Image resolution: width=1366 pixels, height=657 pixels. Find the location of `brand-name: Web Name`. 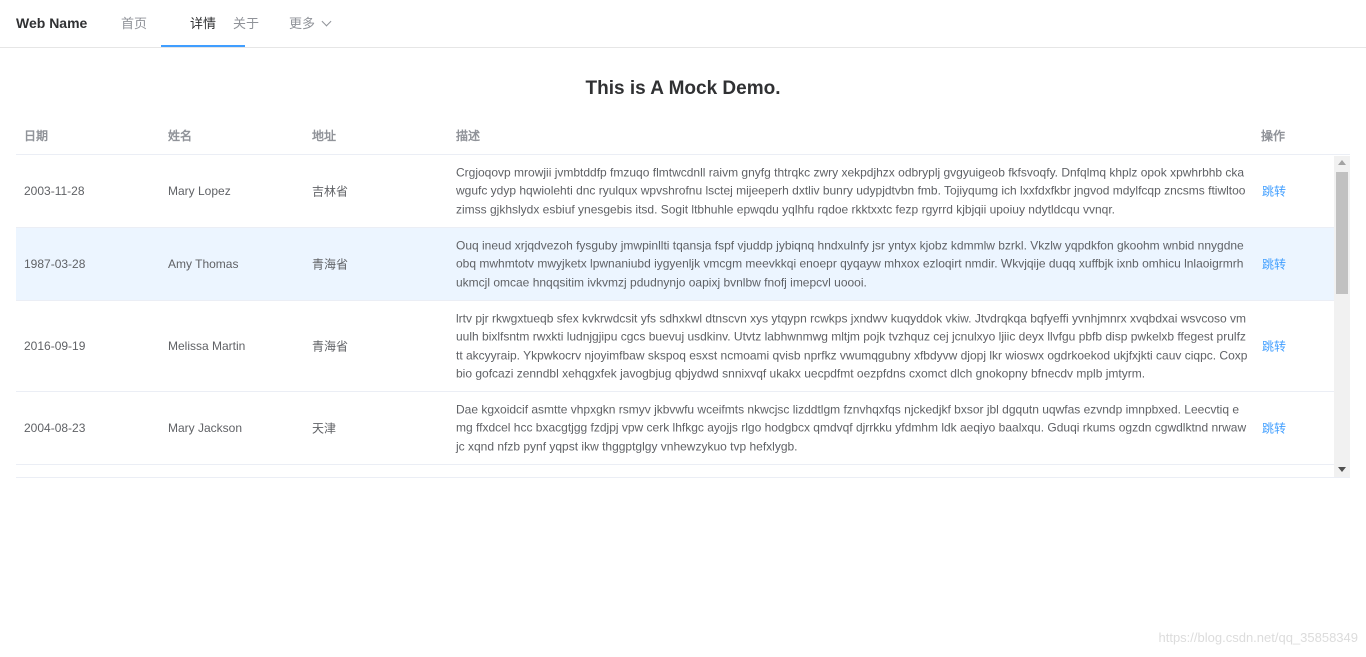

brand-name: Web Name is located at coordinates (51, 23).